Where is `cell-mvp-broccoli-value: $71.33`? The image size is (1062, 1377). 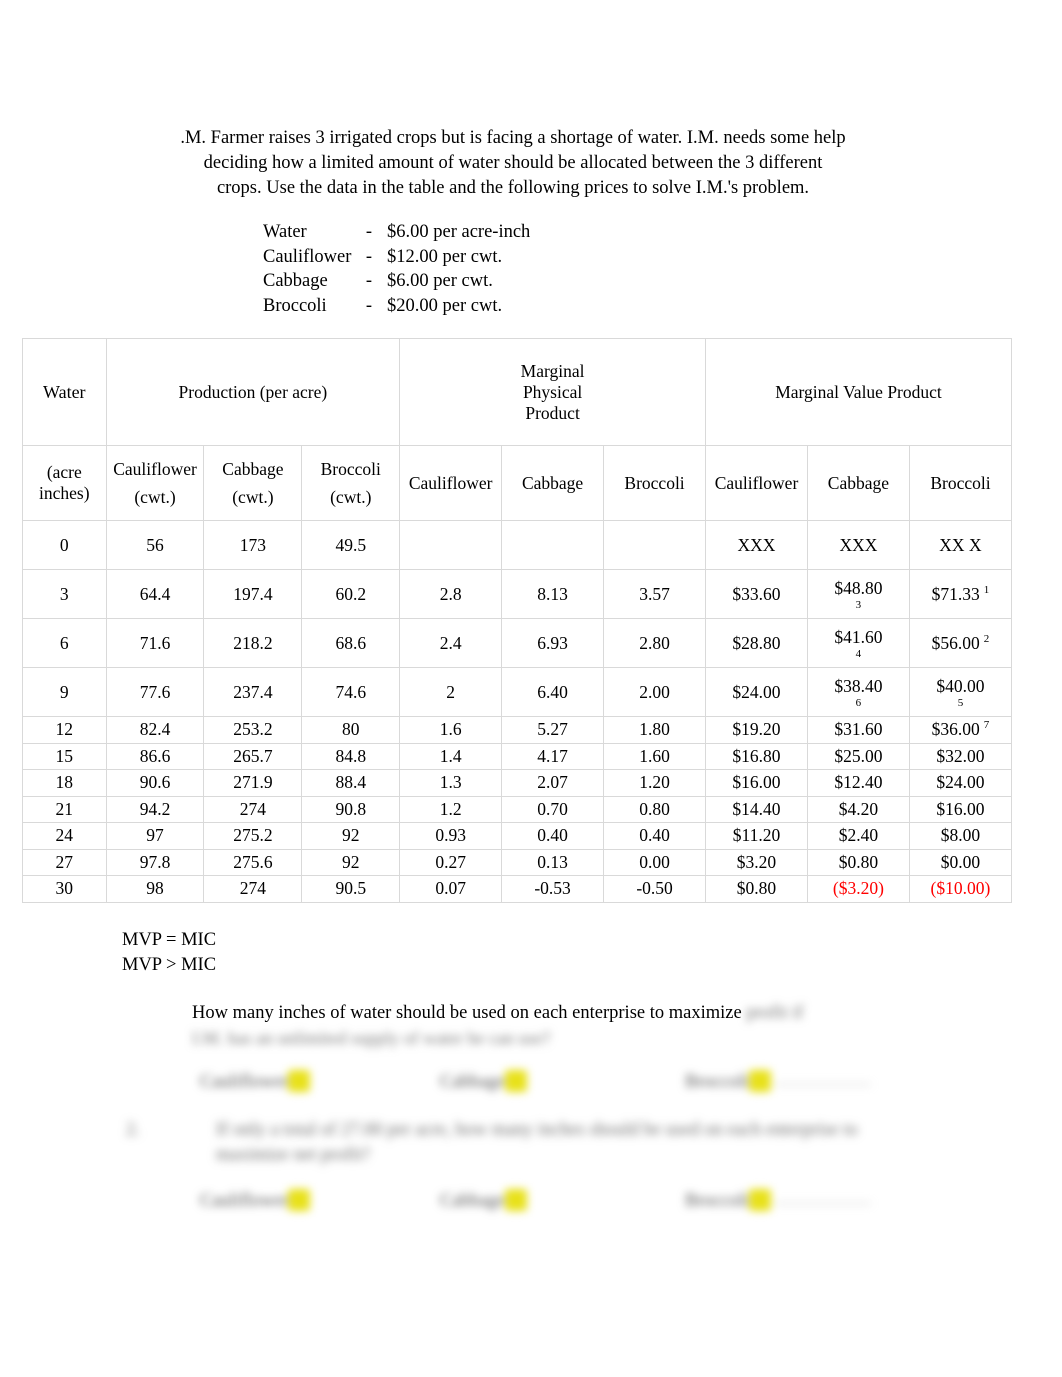
cell-mvp-broccoli-value: $71.33 is located at coordinates (955, 593).